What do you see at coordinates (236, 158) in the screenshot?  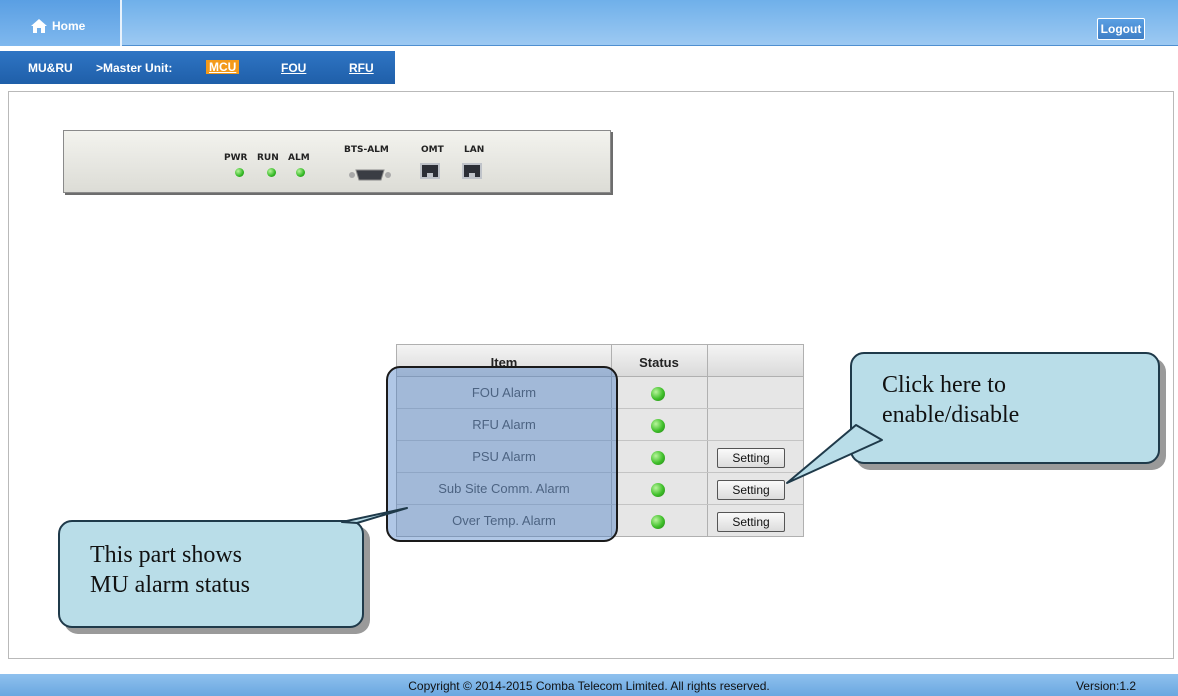 I see `pwr-label: PWR` at bounding box center [236, 158].